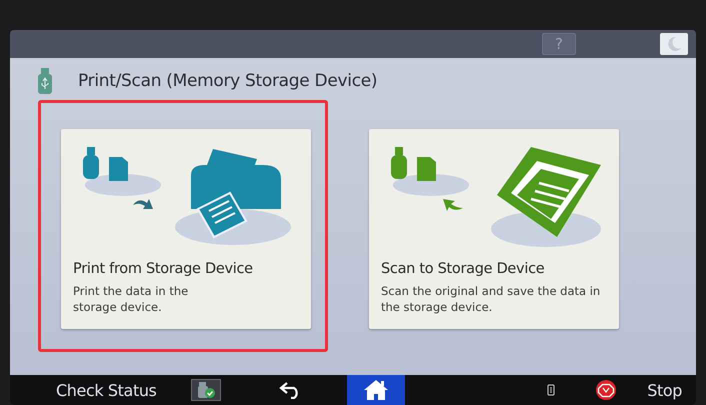 This screenshot has width=706, height=405. Describe the element at coordinates (664, 390) in the screenshot. I see `stop-button: Stop` at that location.